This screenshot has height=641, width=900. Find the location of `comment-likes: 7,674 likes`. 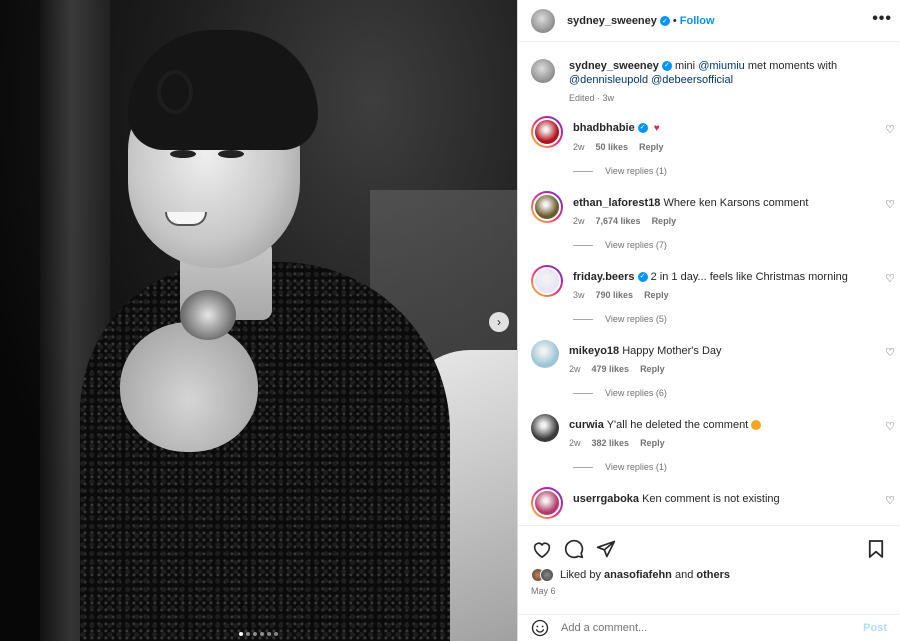

comment-likes: 7,674 likes is located at coordinates (618, 221).